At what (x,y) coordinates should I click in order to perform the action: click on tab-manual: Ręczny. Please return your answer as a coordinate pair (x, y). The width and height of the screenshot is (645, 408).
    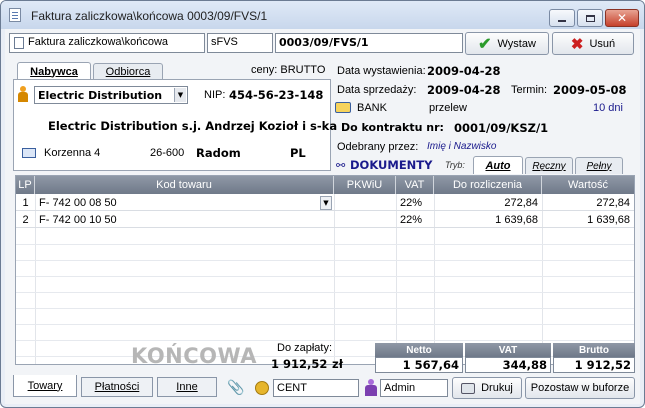
    Looking at the image, I should click on (549, 165).